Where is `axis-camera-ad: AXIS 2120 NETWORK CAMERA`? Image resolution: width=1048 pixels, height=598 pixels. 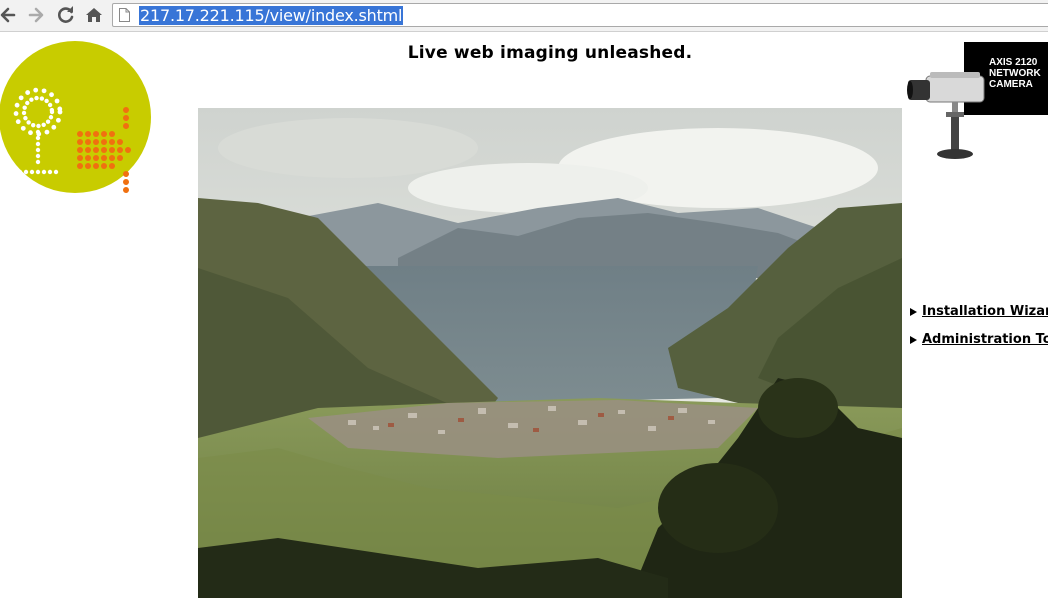
axis-camera-ad: AXIS 2120 NETWORK CAMERA is located at coordinates (975, 112).